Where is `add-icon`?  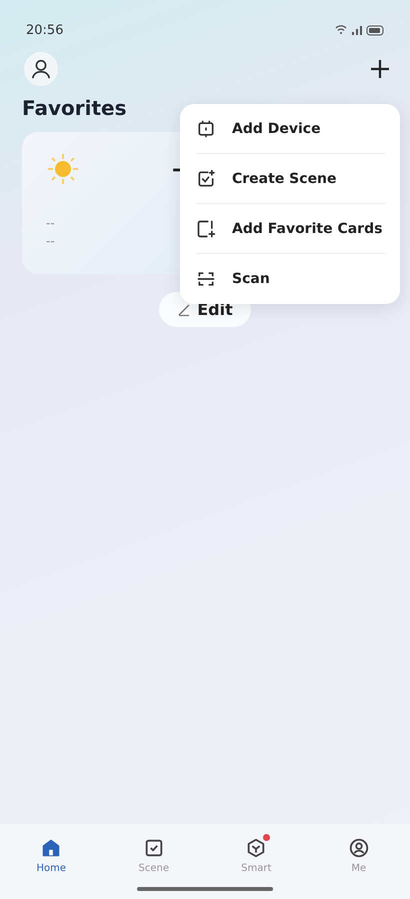 add-icon is located at coordinates (380, 69).